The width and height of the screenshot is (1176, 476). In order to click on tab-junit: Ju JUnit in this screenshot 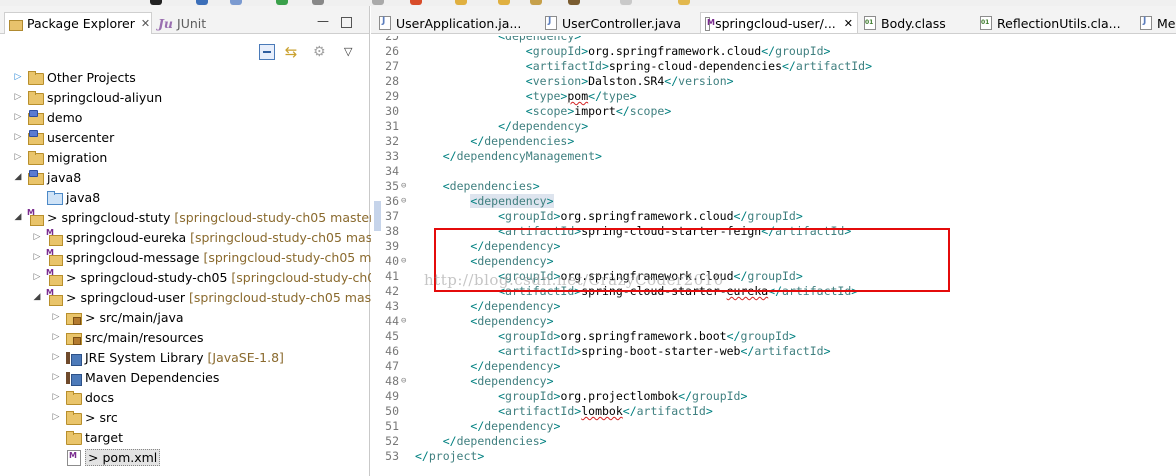, I will do `click(182, 23)`.